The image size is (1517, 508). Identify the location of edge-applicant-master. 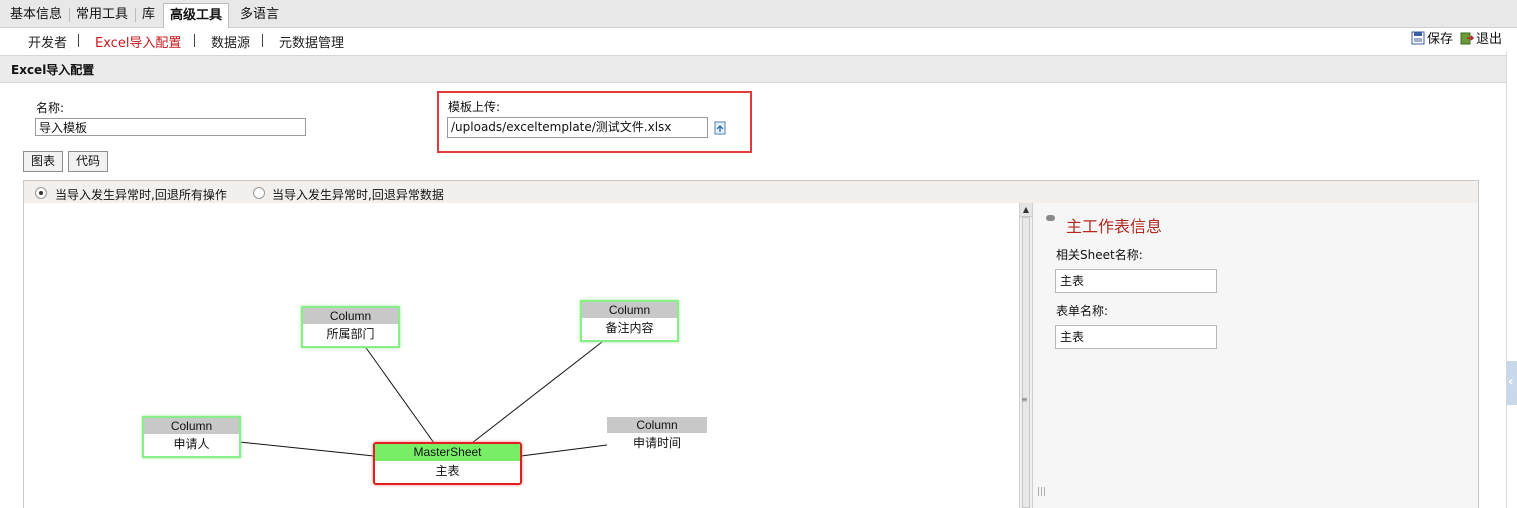
(306, 449).